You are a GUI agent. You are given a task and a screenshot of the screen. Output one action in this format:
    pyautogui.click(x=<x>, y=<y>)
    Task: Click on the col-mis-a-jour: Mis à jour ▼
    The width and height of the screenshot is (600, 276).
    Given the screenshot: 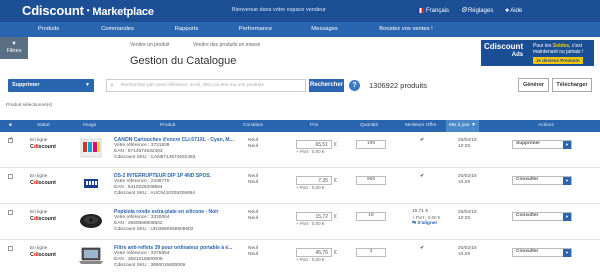 What is the action you would take?
    pyautogui.click(x=462, y=126)
    